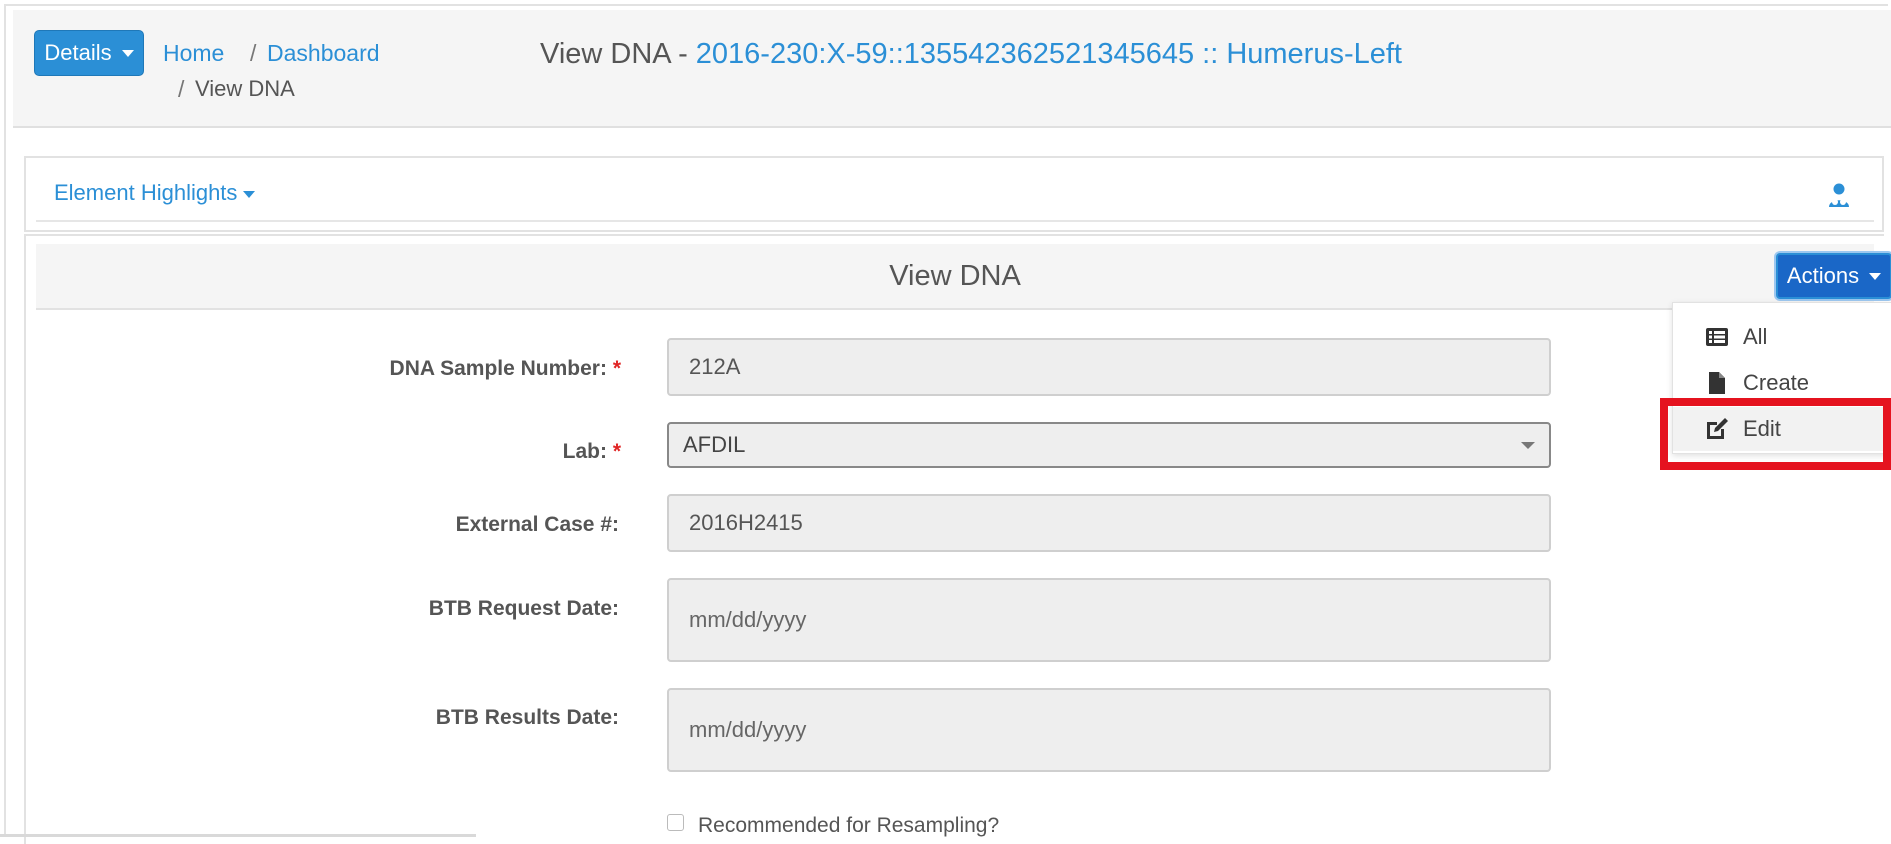  Describe the element at coordinates (505, 368) in the screenshot. I see `dna-sample-number-label: DNA Sample Number: *` at that location.